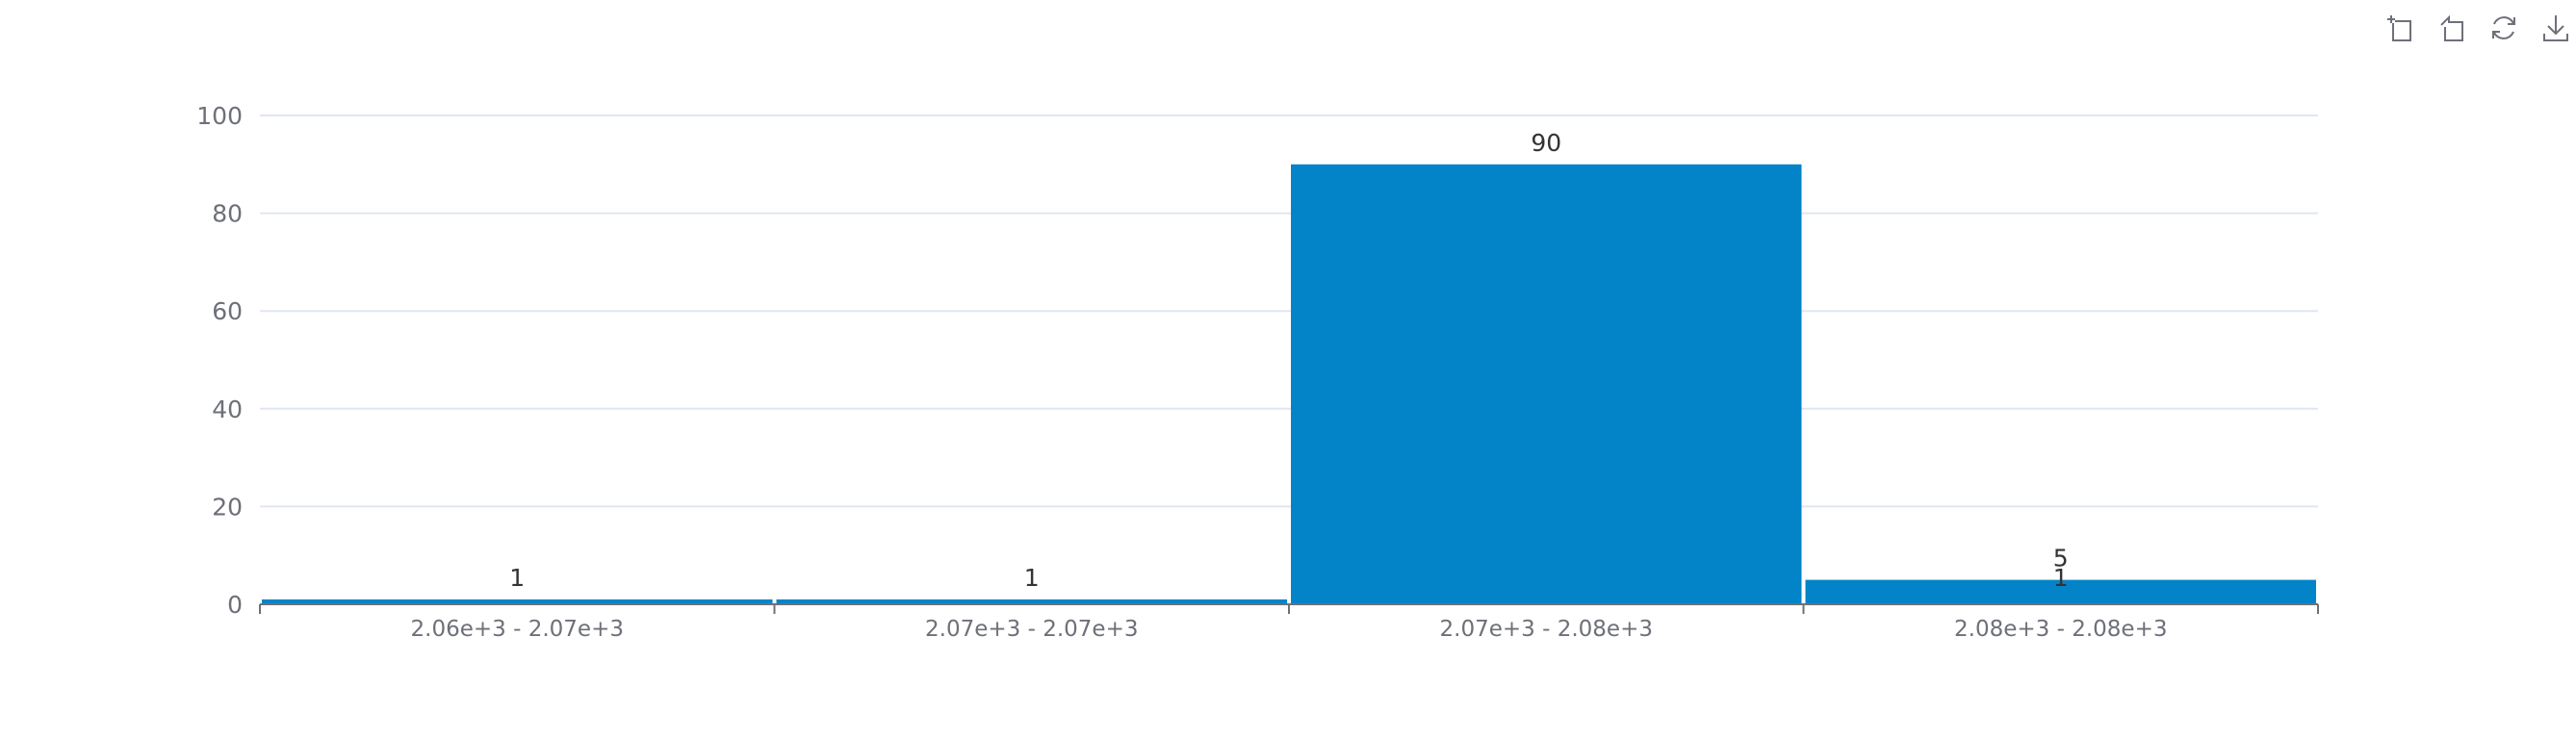  Describe the element at coordinates (518, 629) in the screenshot. I see `x-tick-label: 2.06e+3 - 2.07e+3` at that location.